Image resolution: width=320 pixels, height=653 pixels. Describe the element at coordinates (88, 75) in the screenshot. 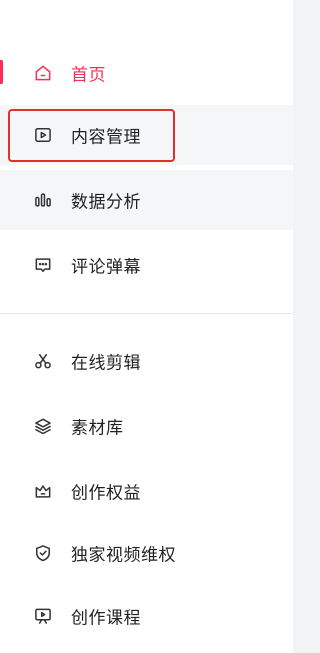

I see `sidebar-item-label: 首页` at that location.